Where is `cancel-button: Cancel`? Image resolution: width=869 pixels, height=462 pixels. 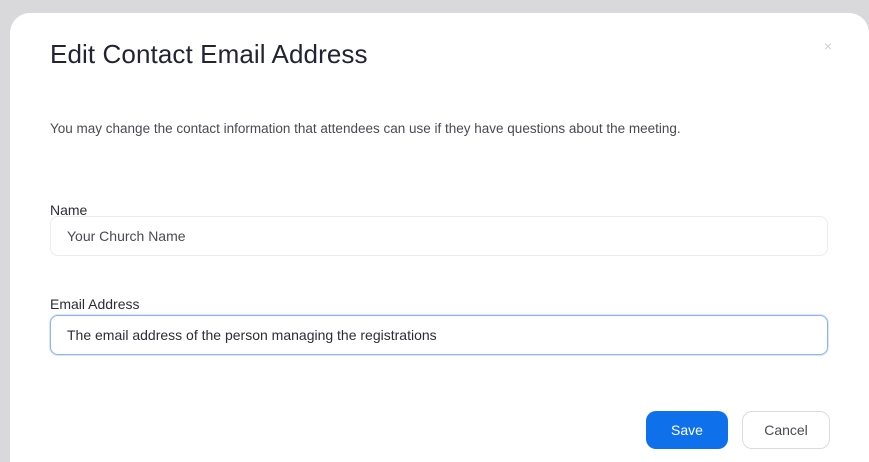 cancel-button: Cancel is located at coordinates (786, 430).